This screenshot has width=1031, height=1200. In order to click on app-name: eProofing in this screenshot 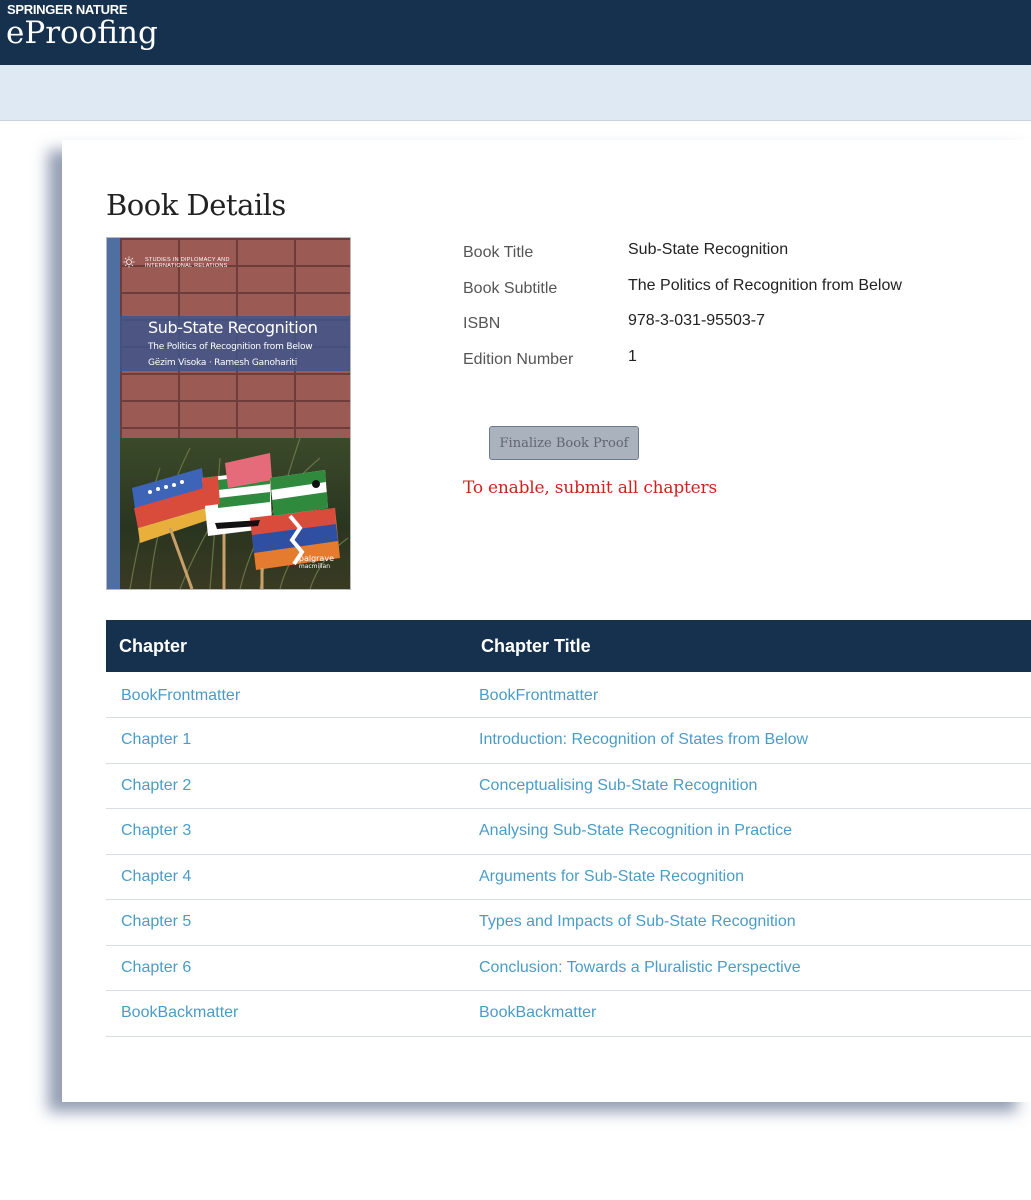, I will do `click(82, 33)`.